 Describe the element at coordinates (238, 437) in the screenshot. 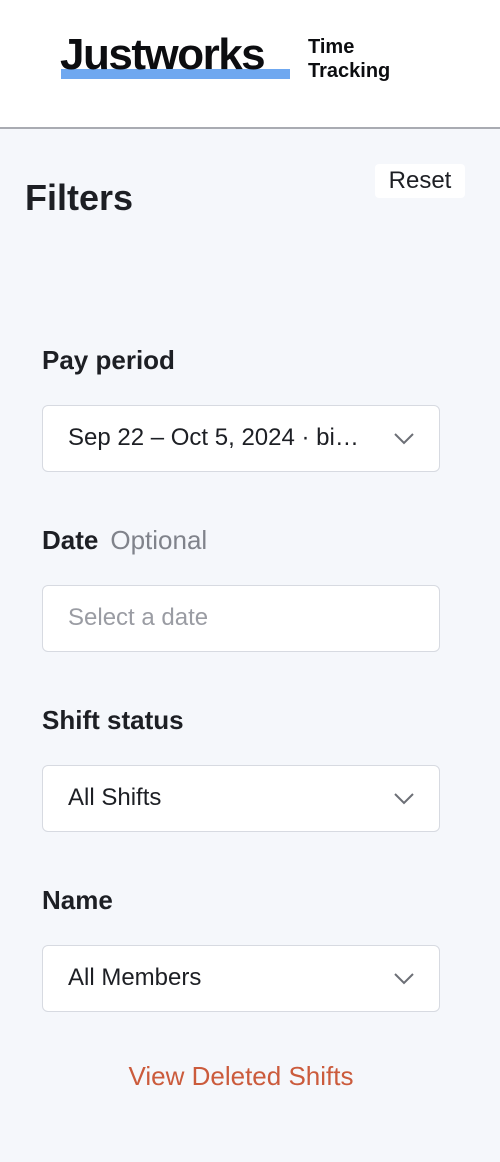

I see `pay-period-value: Sep 22 – Oct 5, 2024 · biweekly` at that location.